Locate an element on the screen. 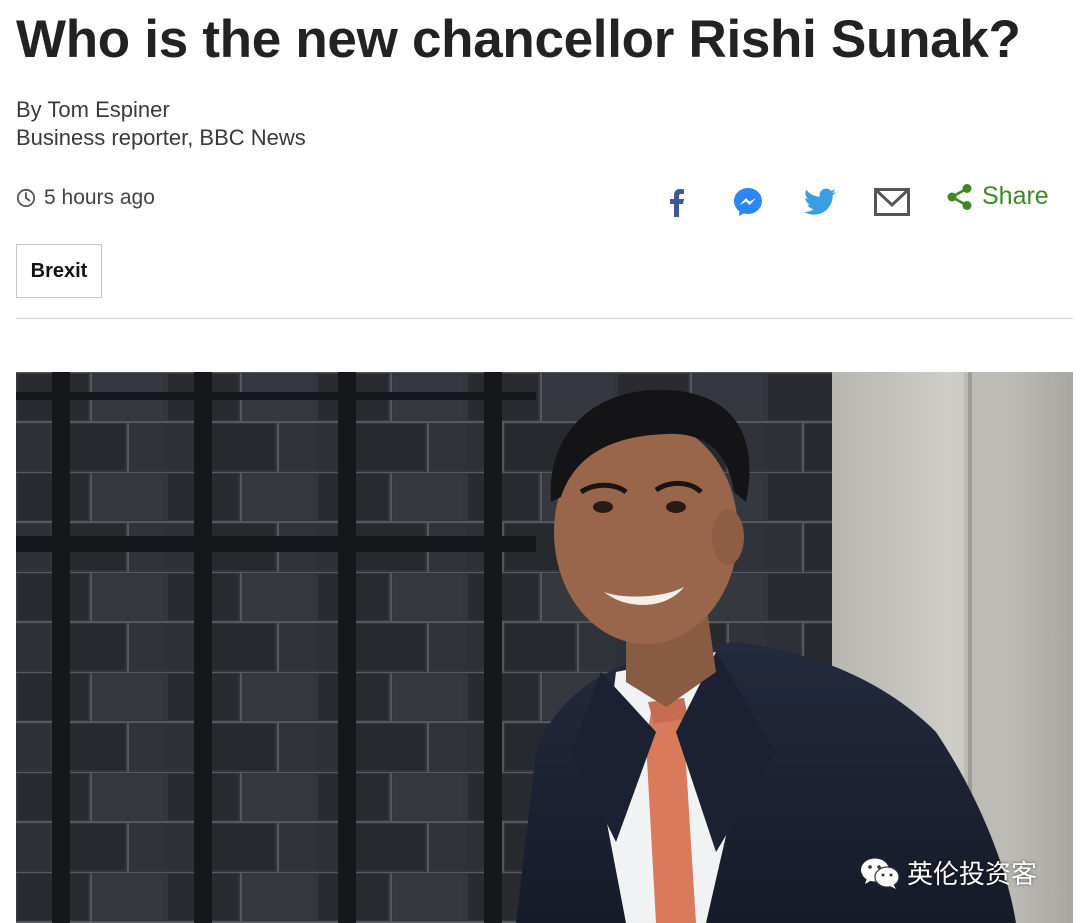 The width and height of the screenshot is (1080, 923). wechat-icon is located at coordinates (880, 873).